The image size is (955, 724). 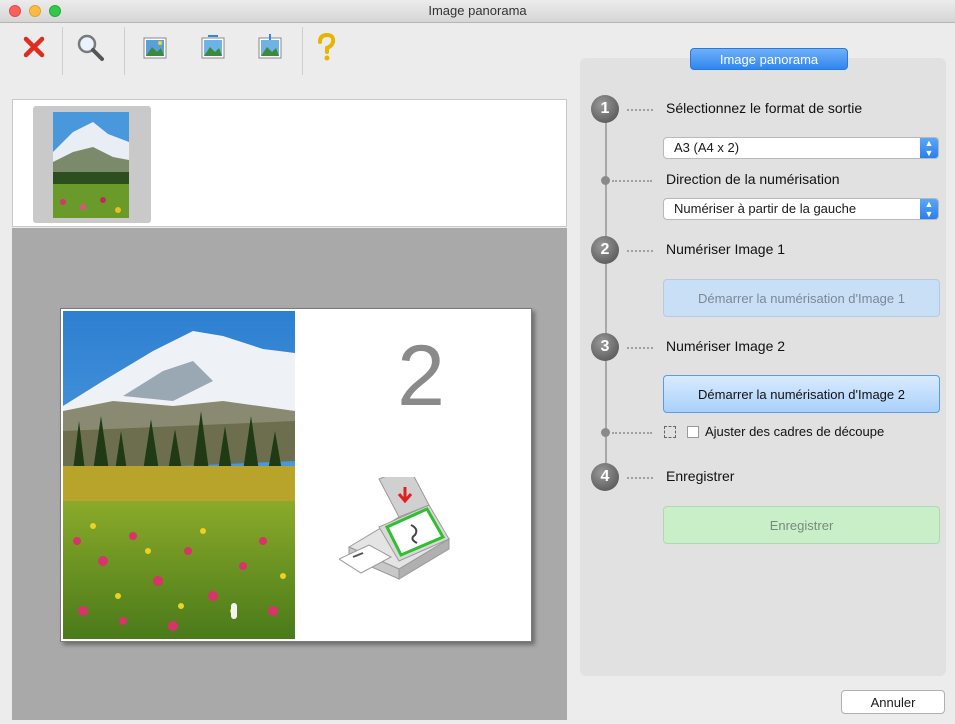 What do you see at coordinates (34, 47) in the screenshot?
I see `close-icon` at bounding box center [34, 47].